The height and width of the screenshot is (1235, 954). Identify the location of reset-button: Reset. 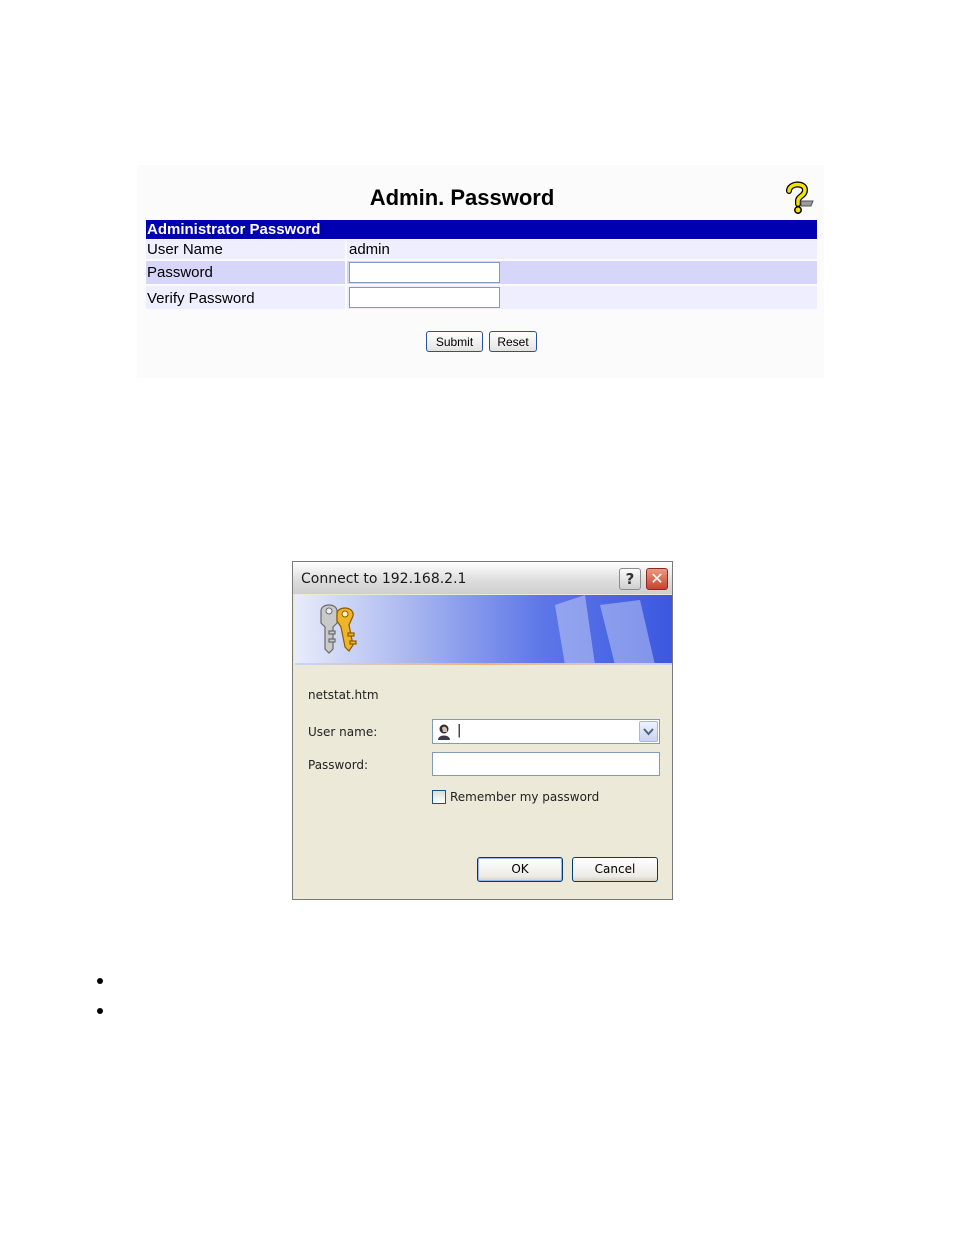
(513, 341).